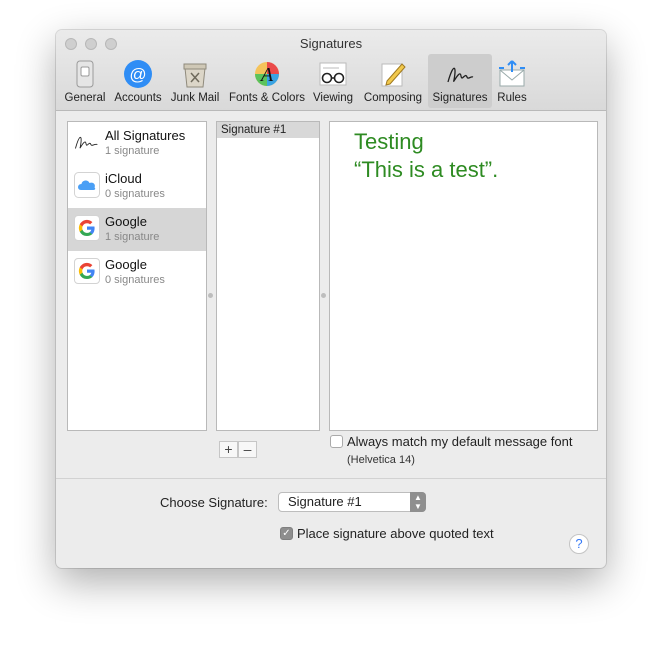  What do you see at coordinates (331, 43) in the screenshot?
I see `window-title: Signatures` at bounding box center [331, 43].